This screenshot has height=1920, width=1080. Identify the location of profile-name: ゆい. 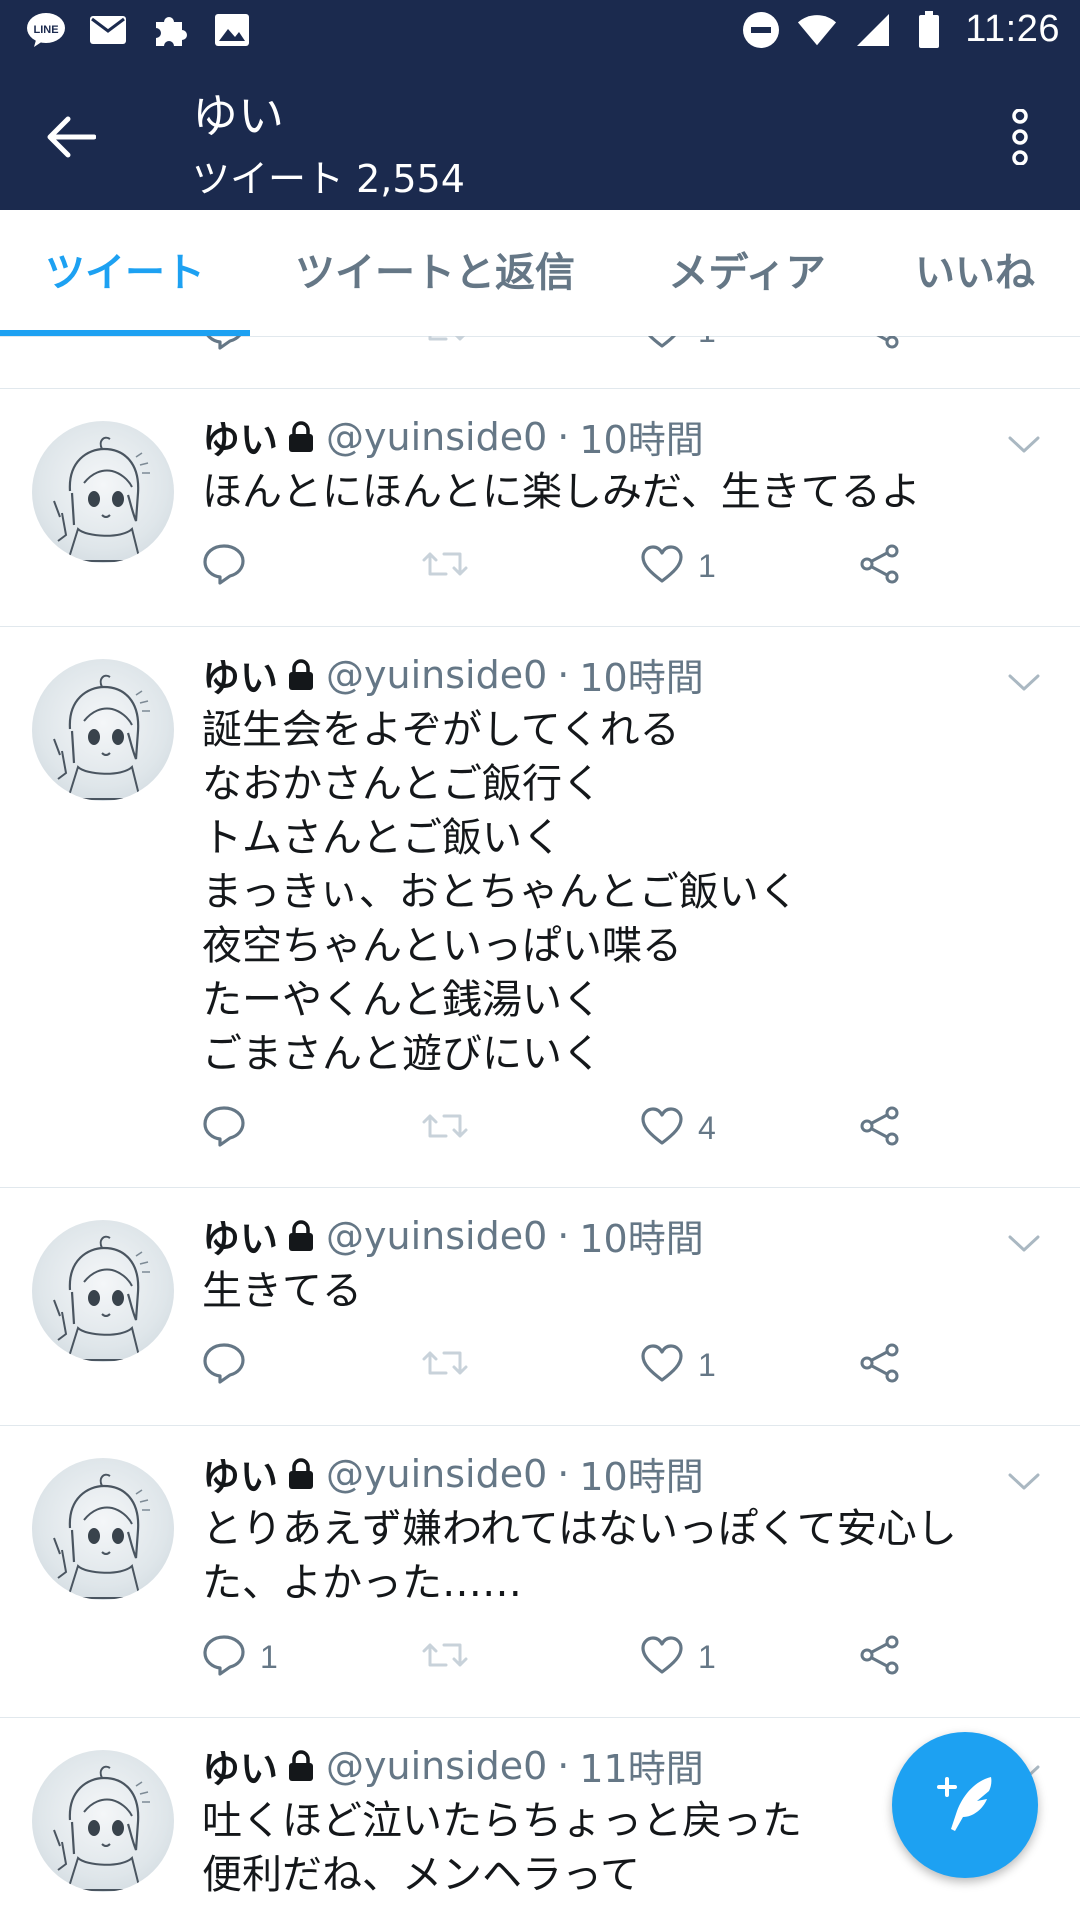
(238, 116).